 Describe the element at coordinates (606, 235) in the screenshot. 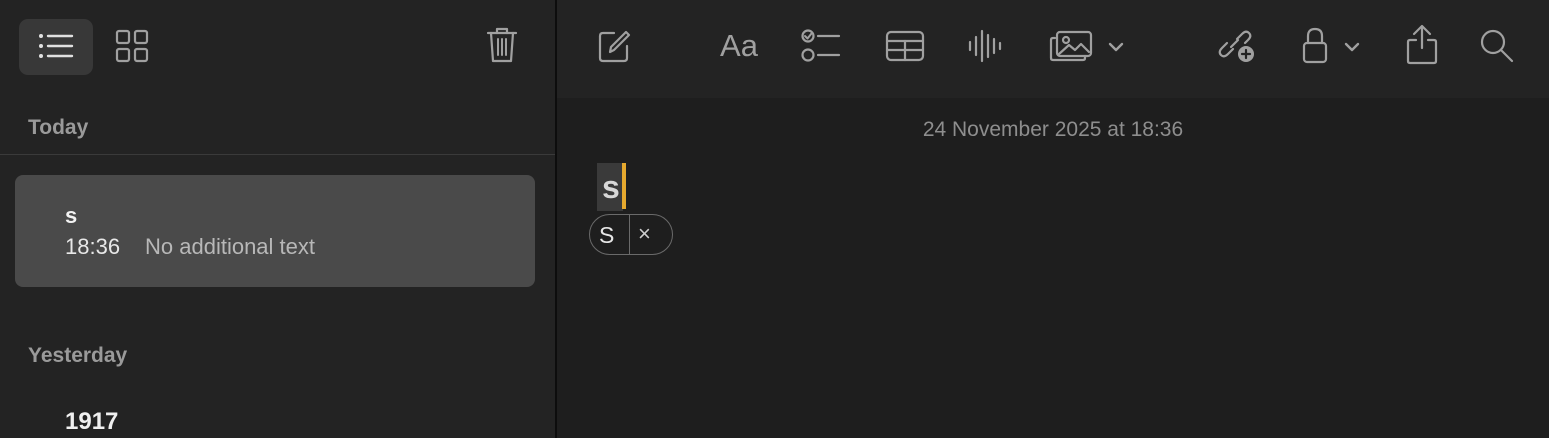

I see `autocorrect-suggestion: S` at that location.